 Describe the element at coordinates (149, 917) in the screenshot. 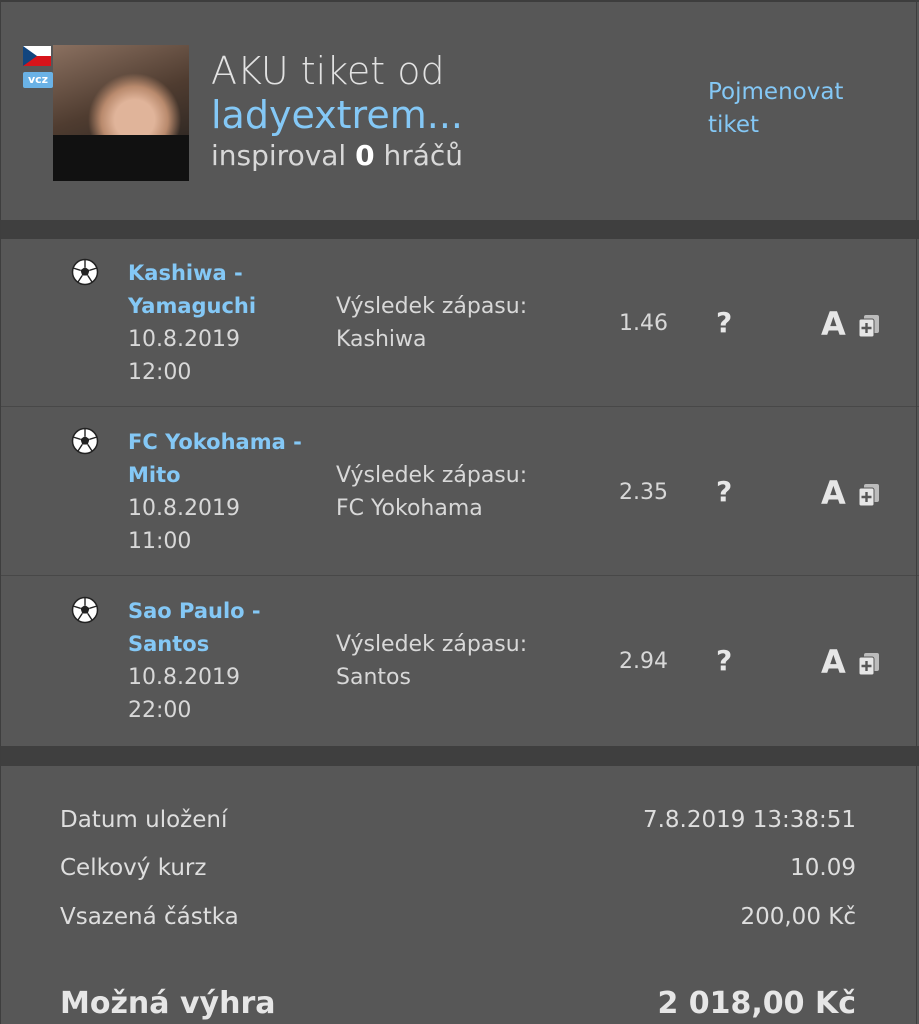

I see `stake-label: Vsazená částka` at that location.